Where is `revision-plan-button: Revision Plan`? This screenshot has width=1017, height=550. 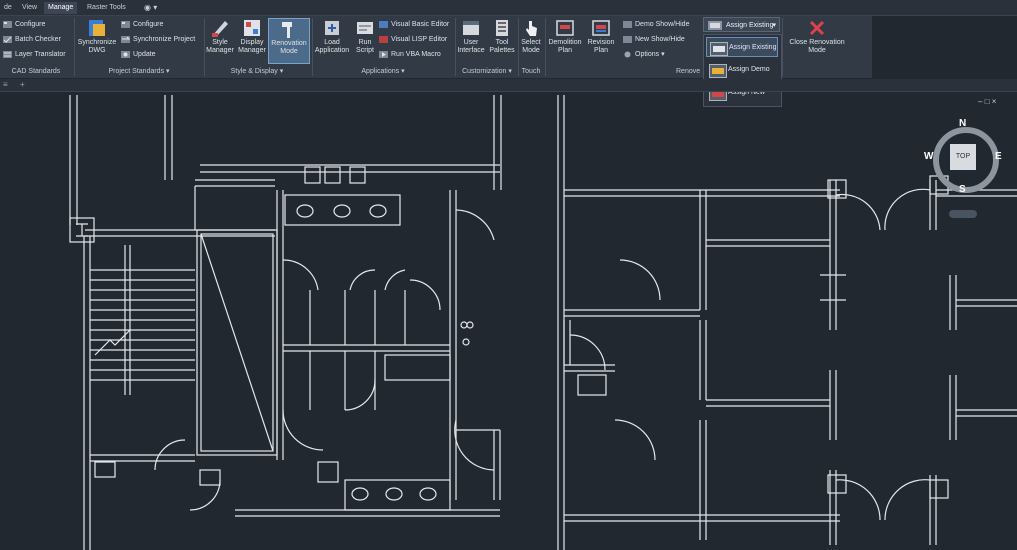 revision-plan-button: Revision Plan is located at coordinates (601, 36).